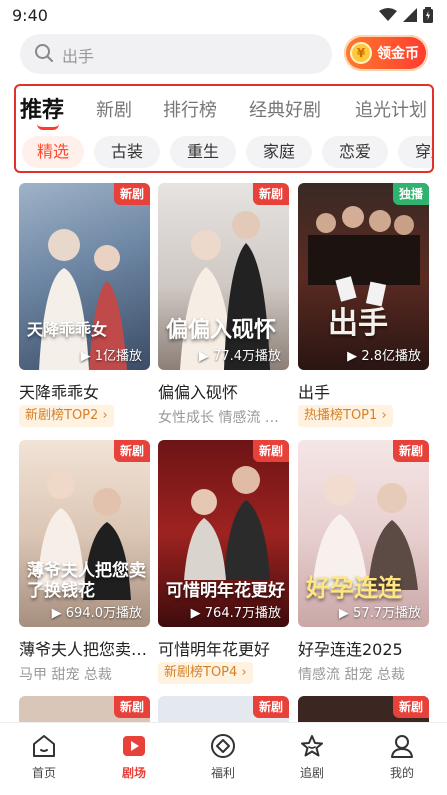 The width and height of the screenshot is (447, 795). I want to click on drama-genres: 情感流 甜宠 总裁, so click(351, 675).